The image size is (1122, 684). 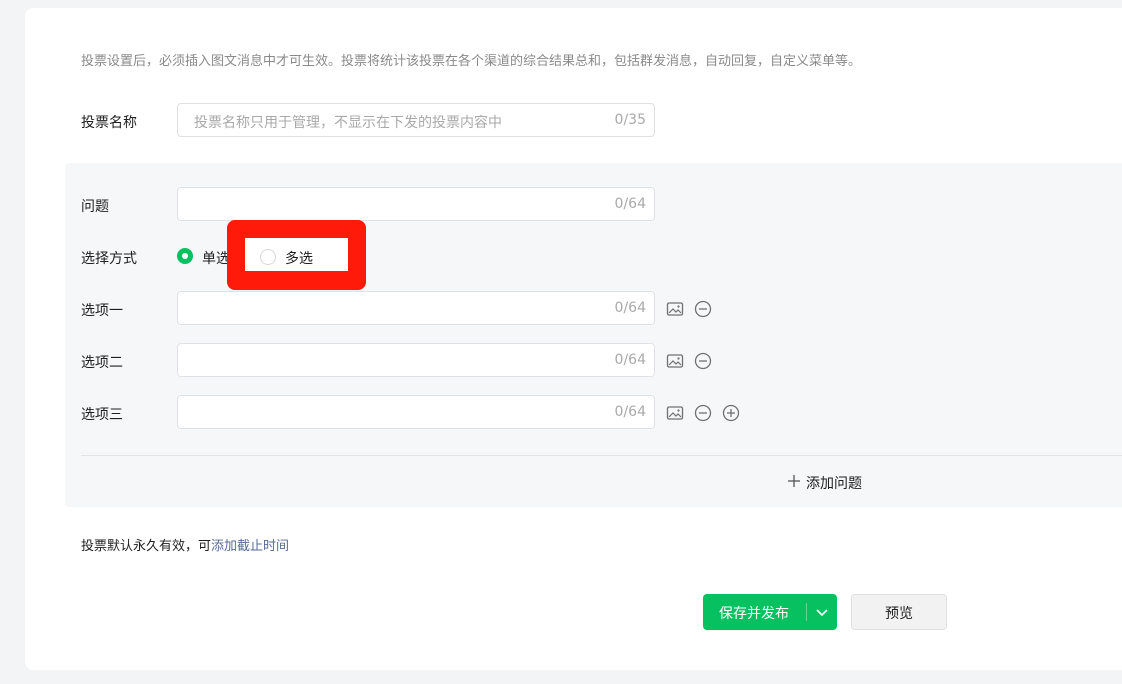 What do you see at coordinates (601, 455) in the screenshot?
I see `group-divider` at bounding box center [601, 455].